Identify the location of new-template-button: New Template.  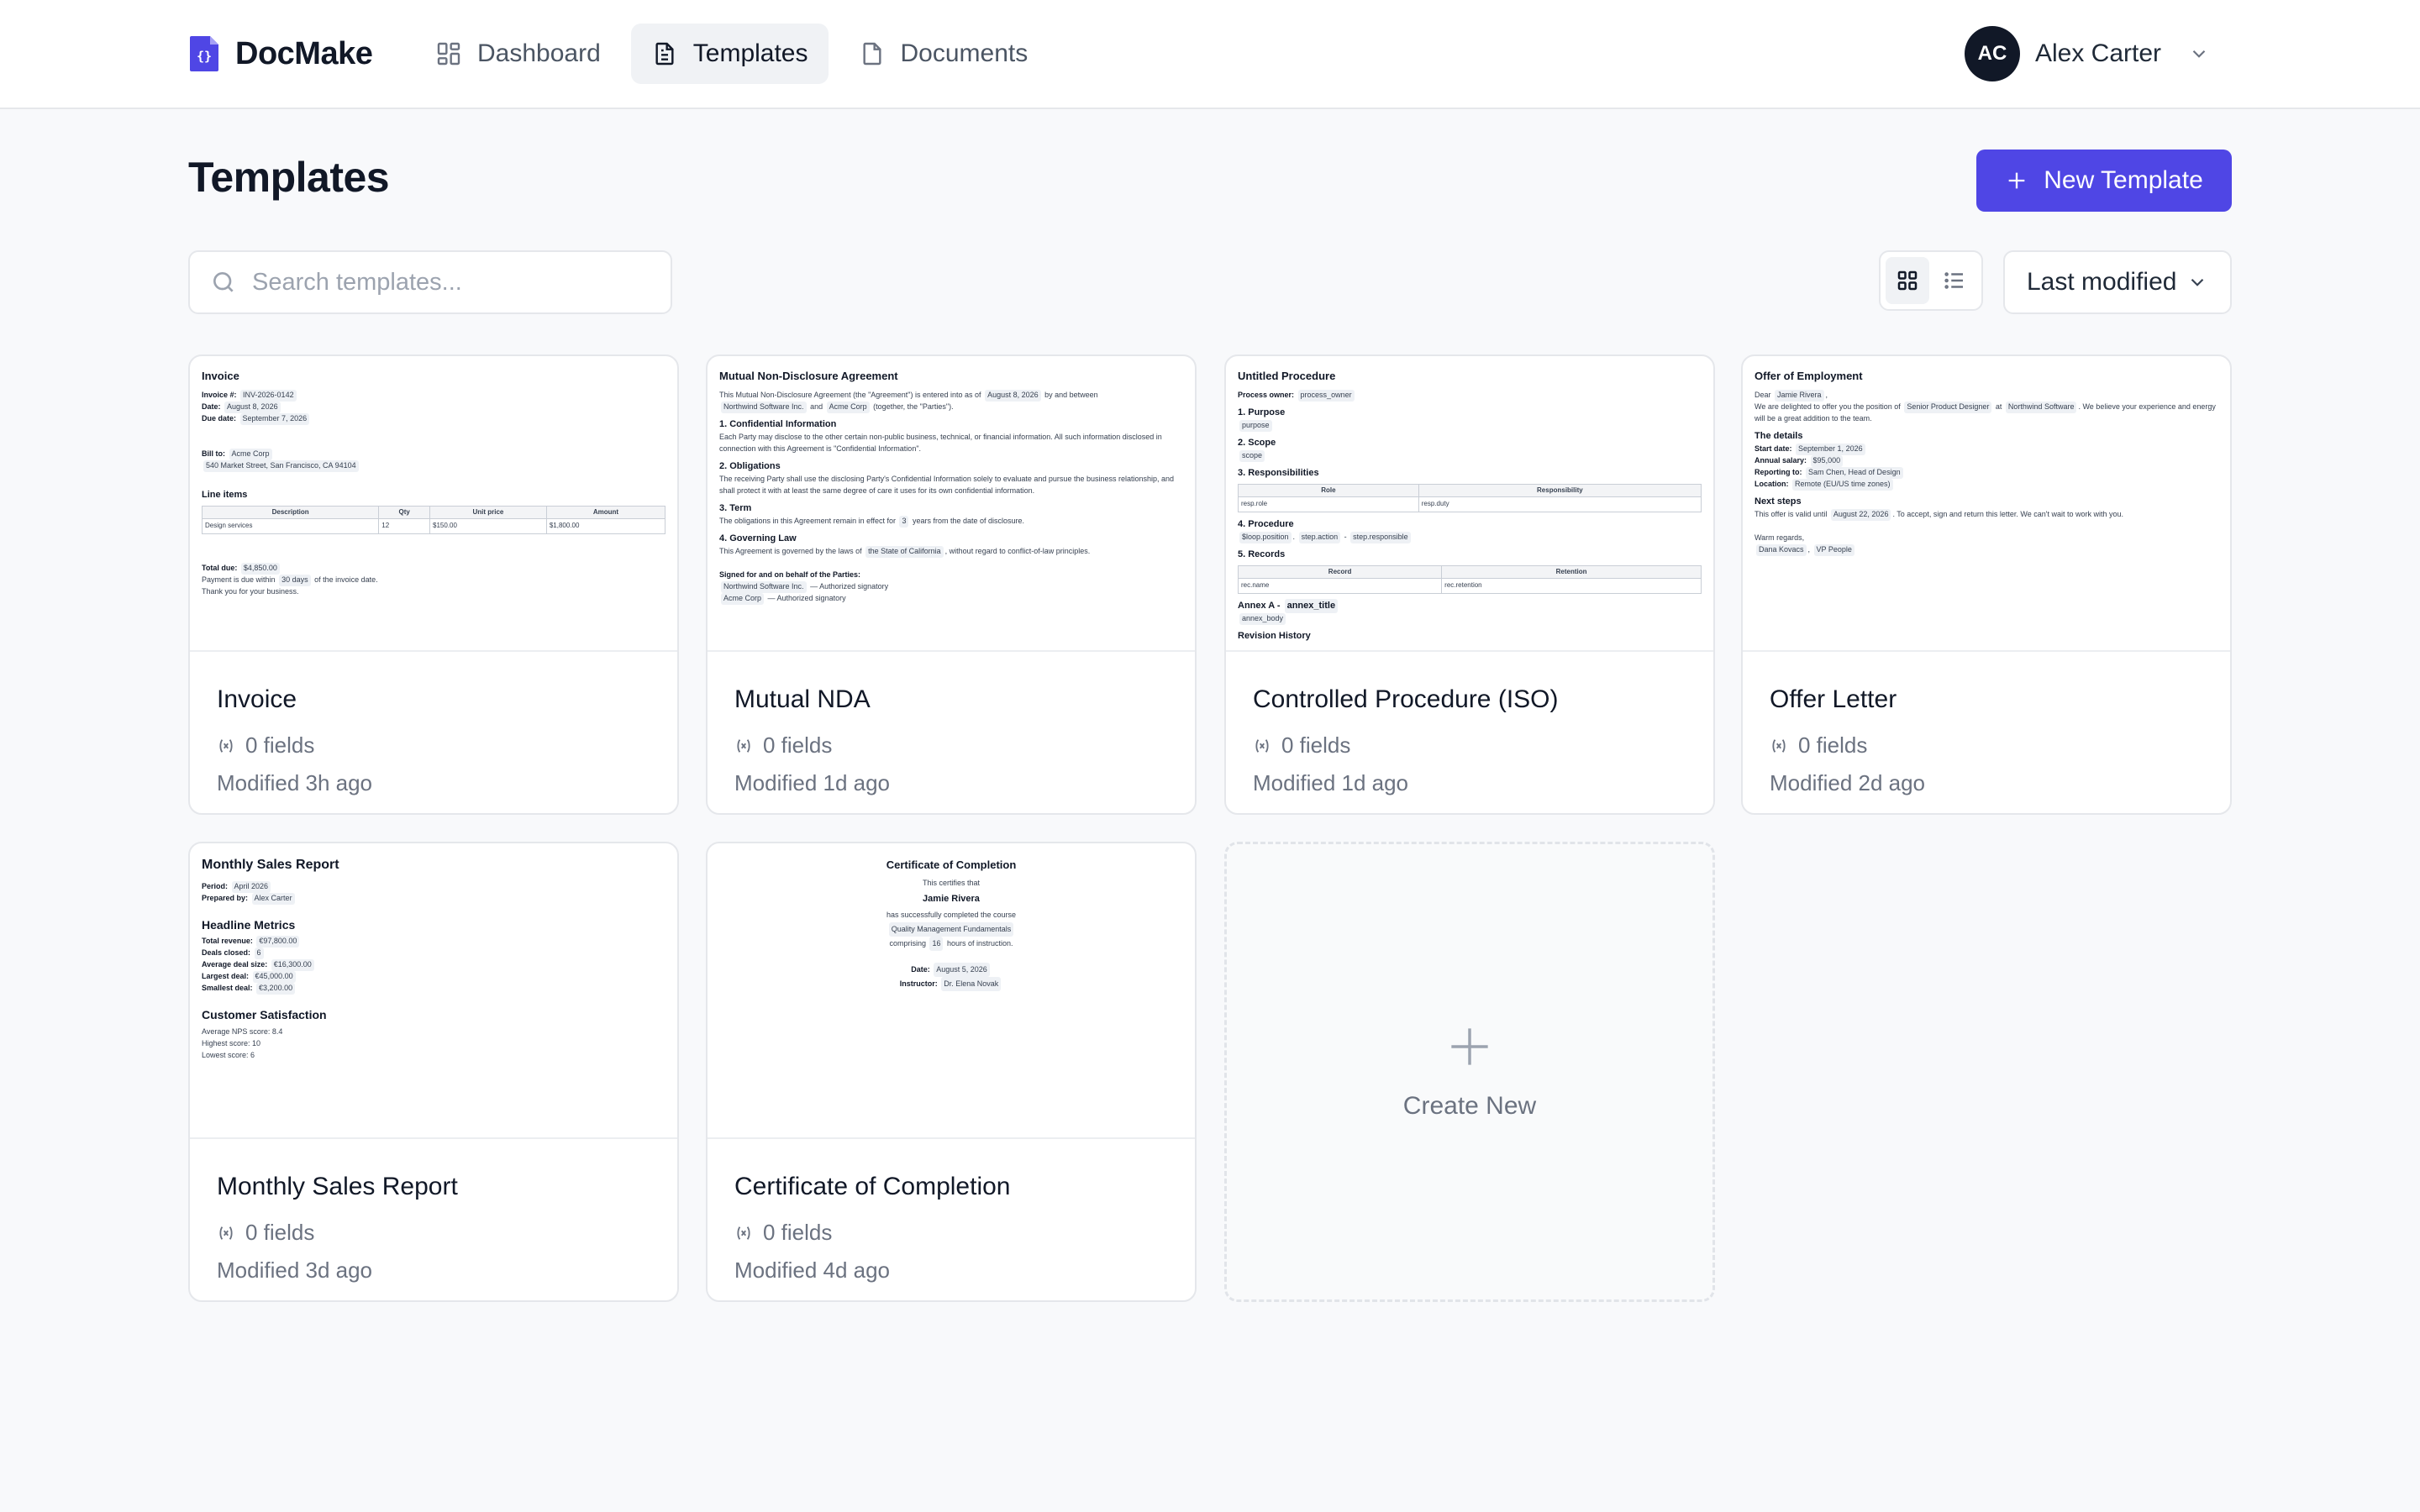
(2104, 181).